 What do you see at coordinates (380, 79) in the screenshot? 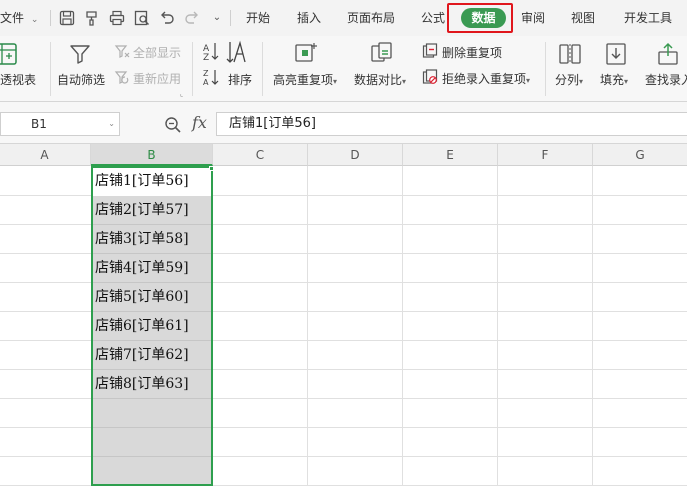
I see `data-compare-button: 数据对比▾` at bounding box center [380, 79].